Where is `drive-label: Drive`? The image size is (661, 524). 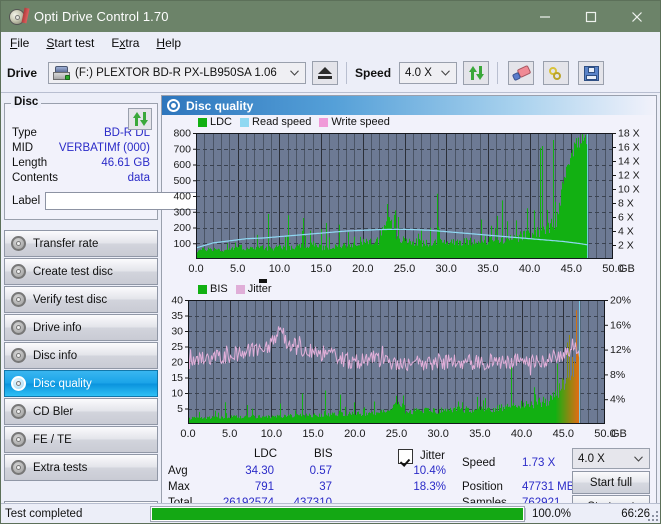 drive-label: Drive is located at coordinates (22, 73).